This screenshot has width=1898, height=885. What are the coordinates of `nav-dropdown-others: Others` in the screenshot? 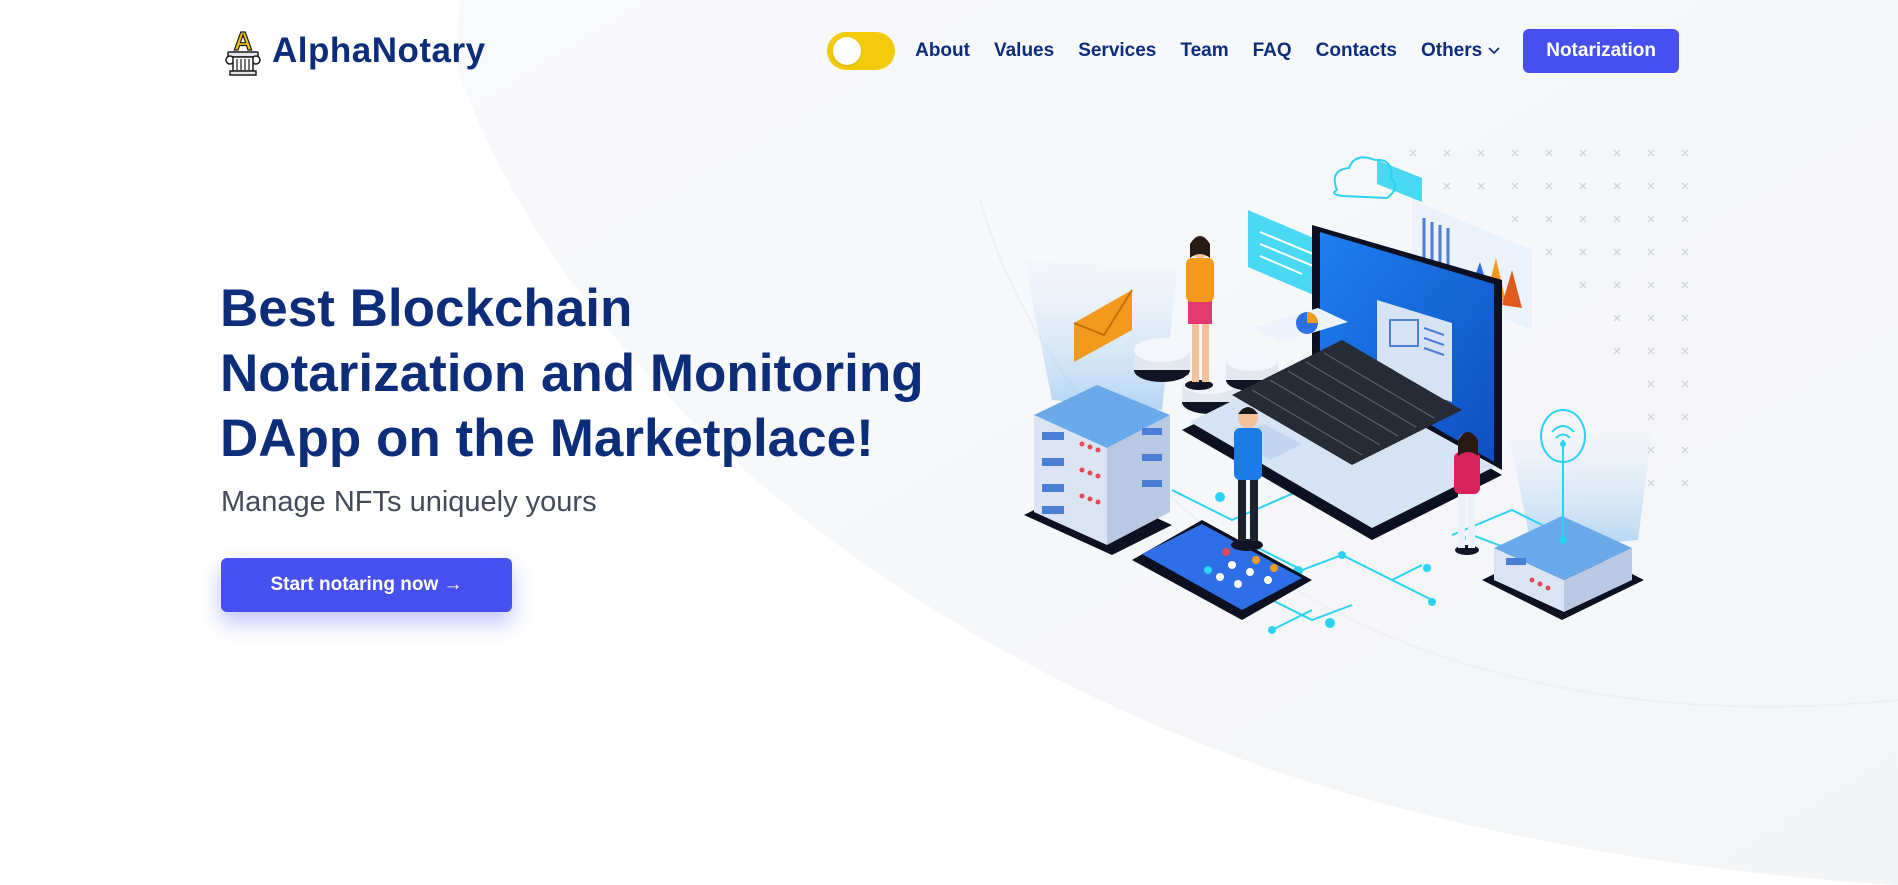 It's located at (1460, 51).